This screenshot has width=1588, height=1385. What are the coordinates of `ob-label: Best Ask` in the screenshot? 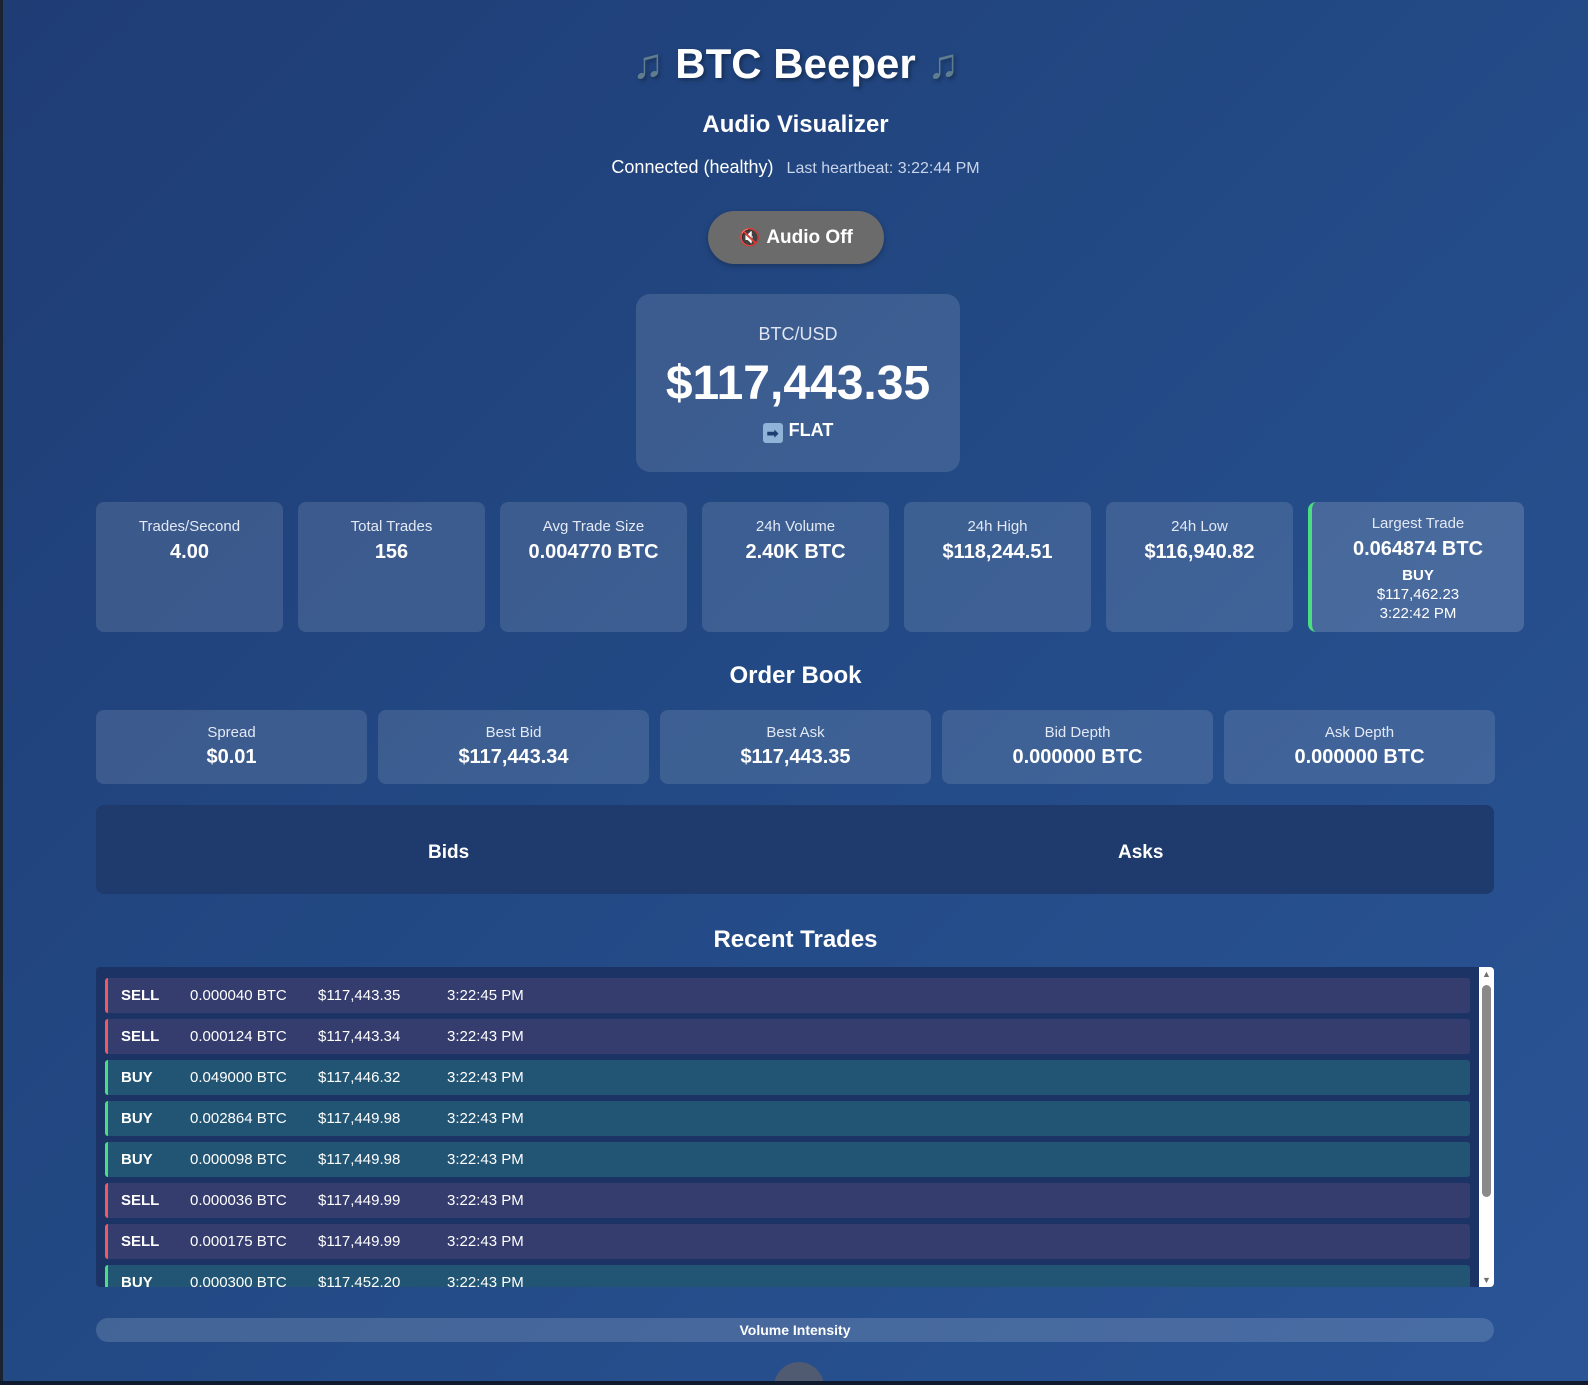 It's located at (795, 732).